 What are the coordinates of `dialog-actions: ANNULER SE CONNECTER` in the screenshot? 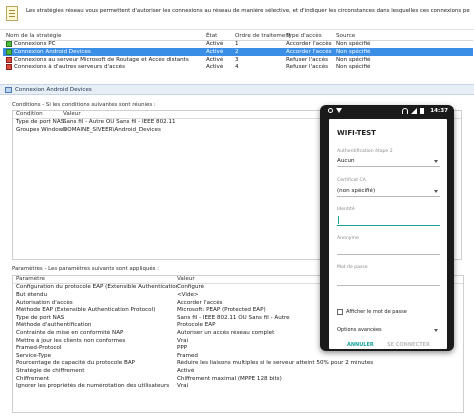 It's located at (388, 345).